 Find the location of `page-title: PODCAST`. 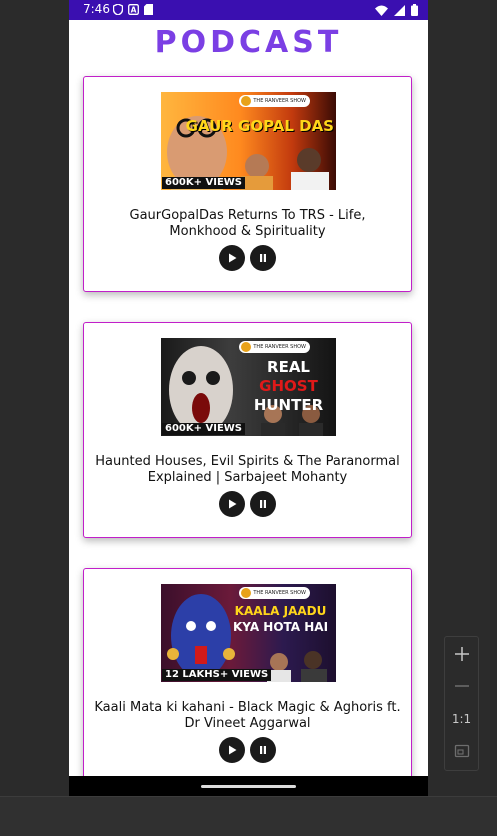

page-title: PODCAST is located at coordinates (248, 42).